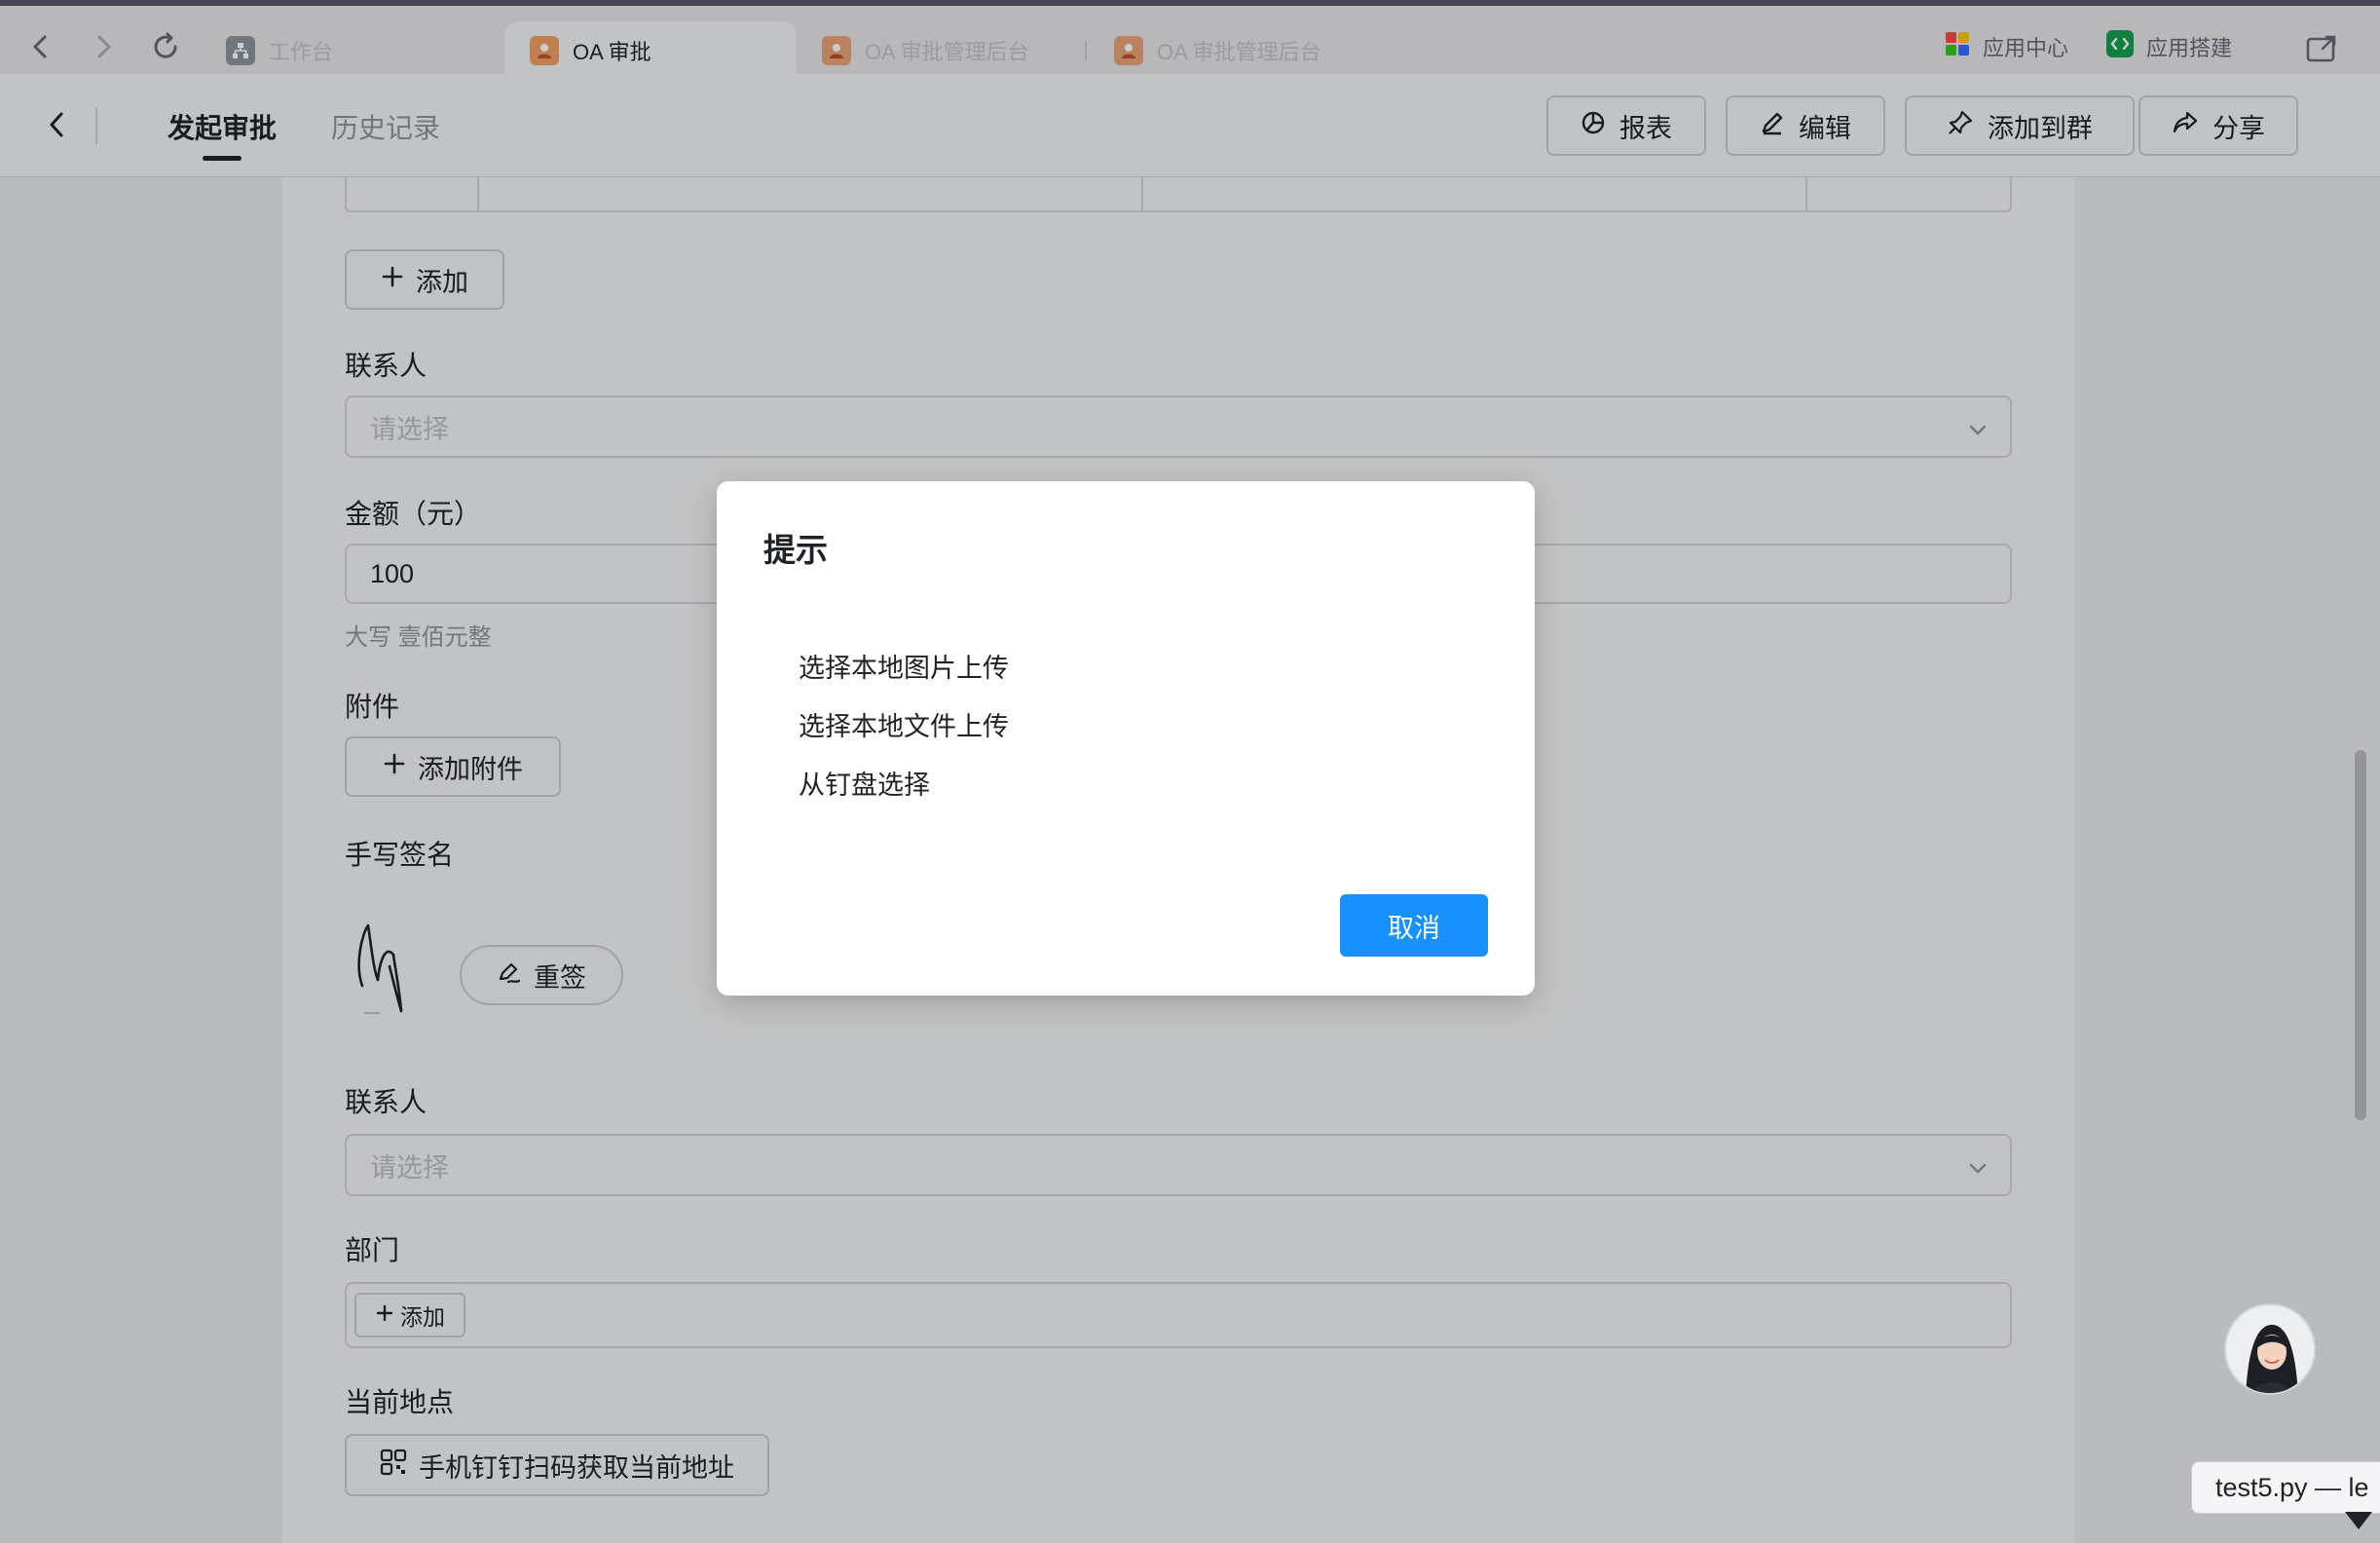 The height and width of the screenshot is (1543, 2380). I want to click on dialog-title: 提示, so click(795, 550).